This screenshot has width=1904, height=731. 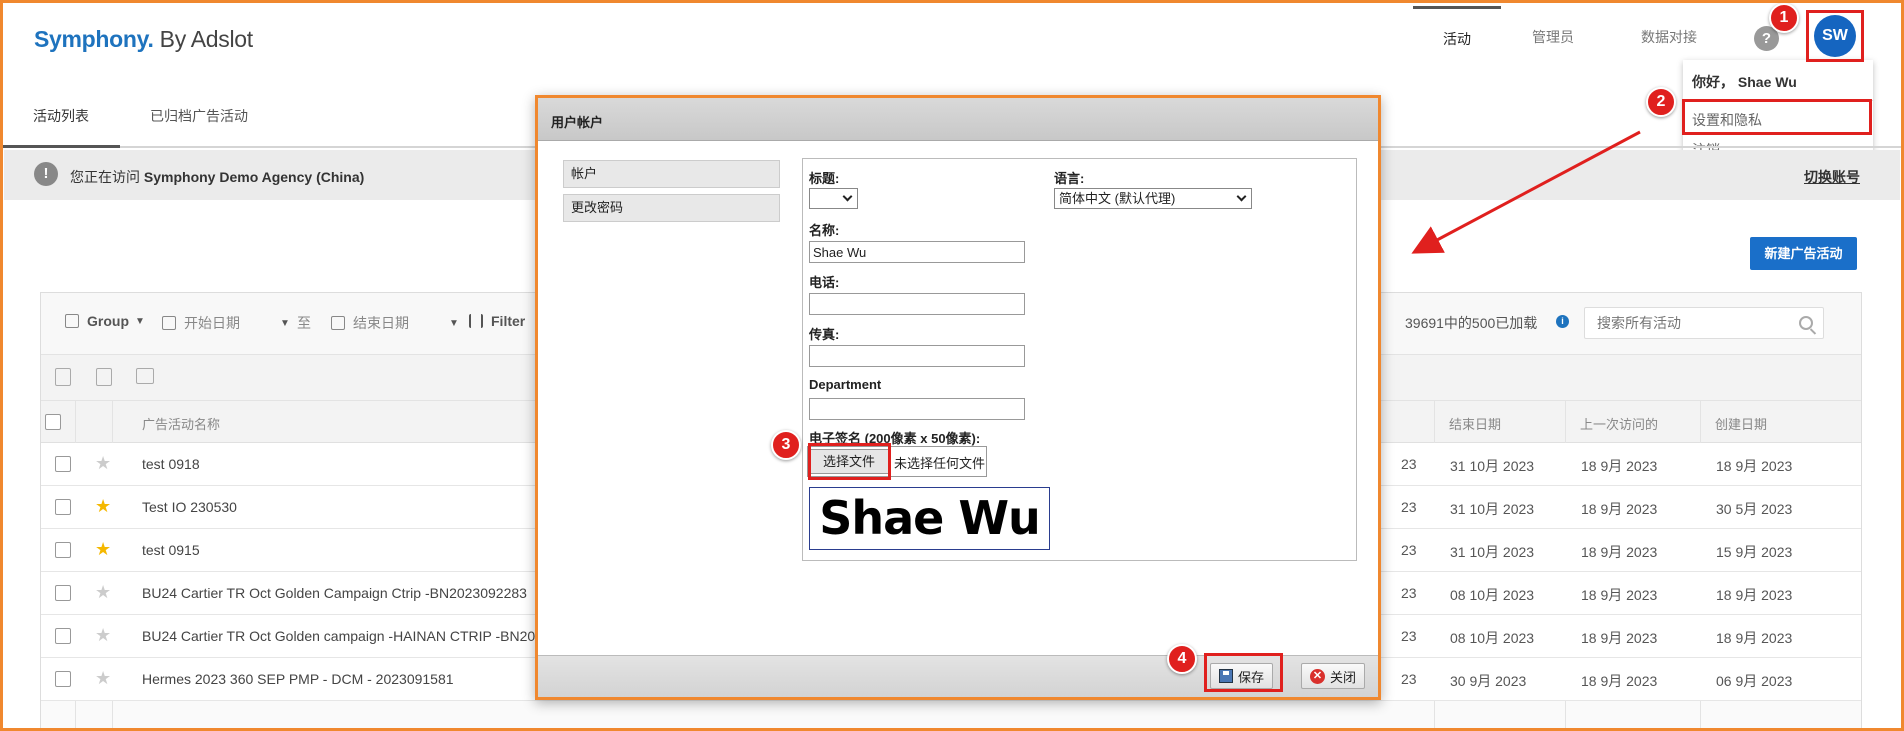 What do you see at coordinates (786, 445) in the screenshot?
I see `step-badge-3: 3` at bounding box center [786, 445].